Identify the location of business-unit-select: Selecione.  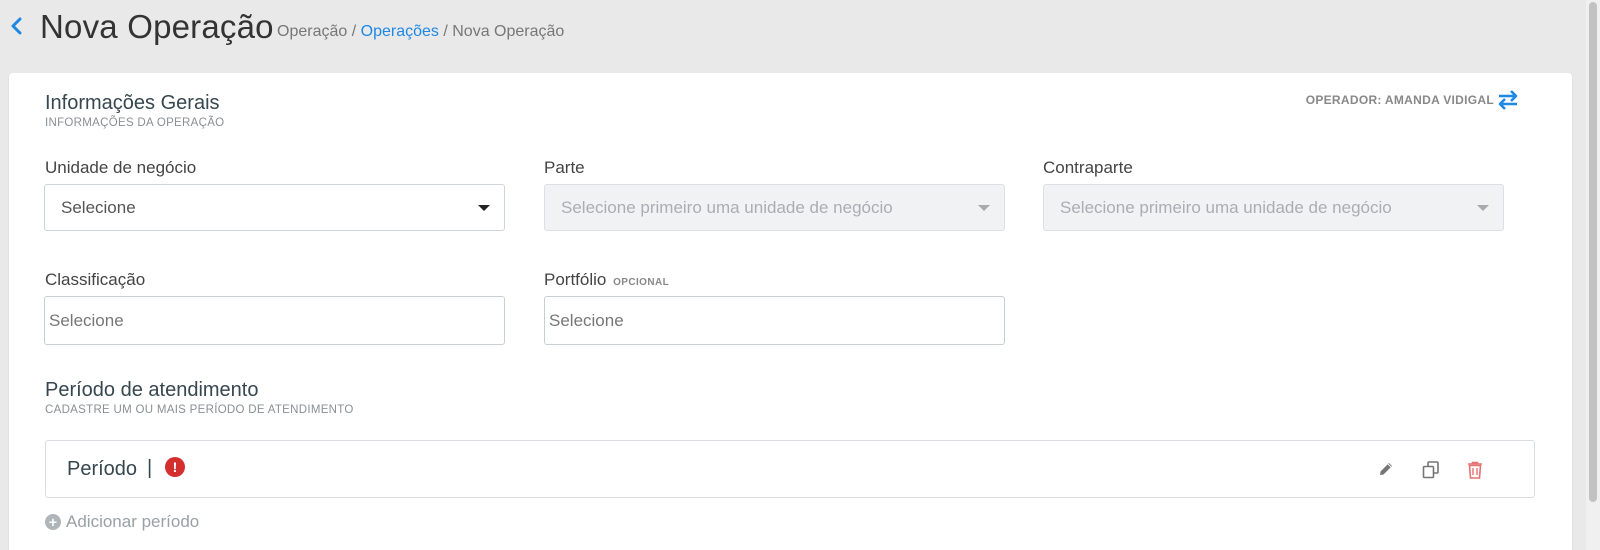
(274, 207).